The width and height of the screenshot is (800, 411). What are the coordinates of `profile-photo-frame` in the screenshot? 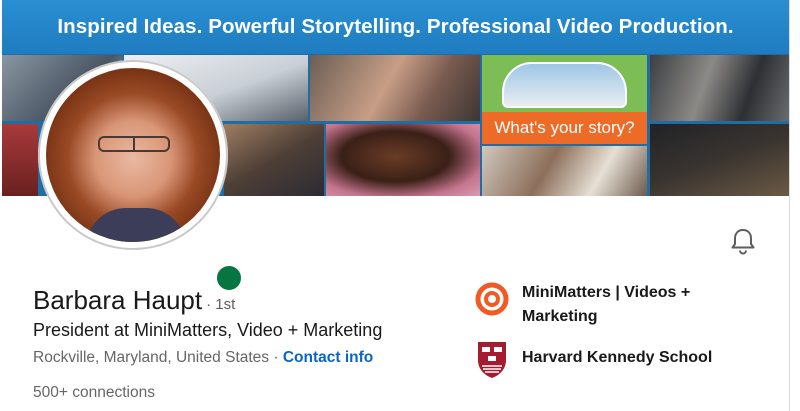 It's located at (141, 177).